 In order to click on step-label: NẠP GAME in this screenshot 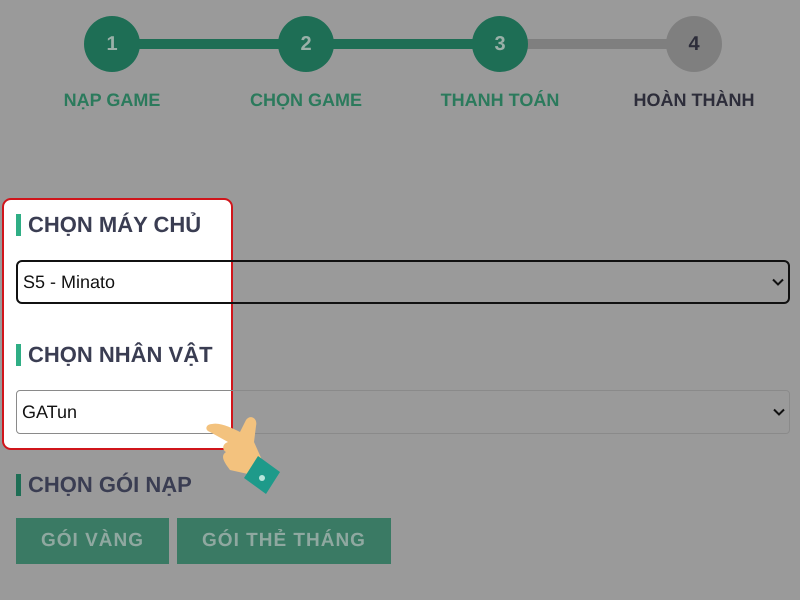, I will do `click(112, 100)`.